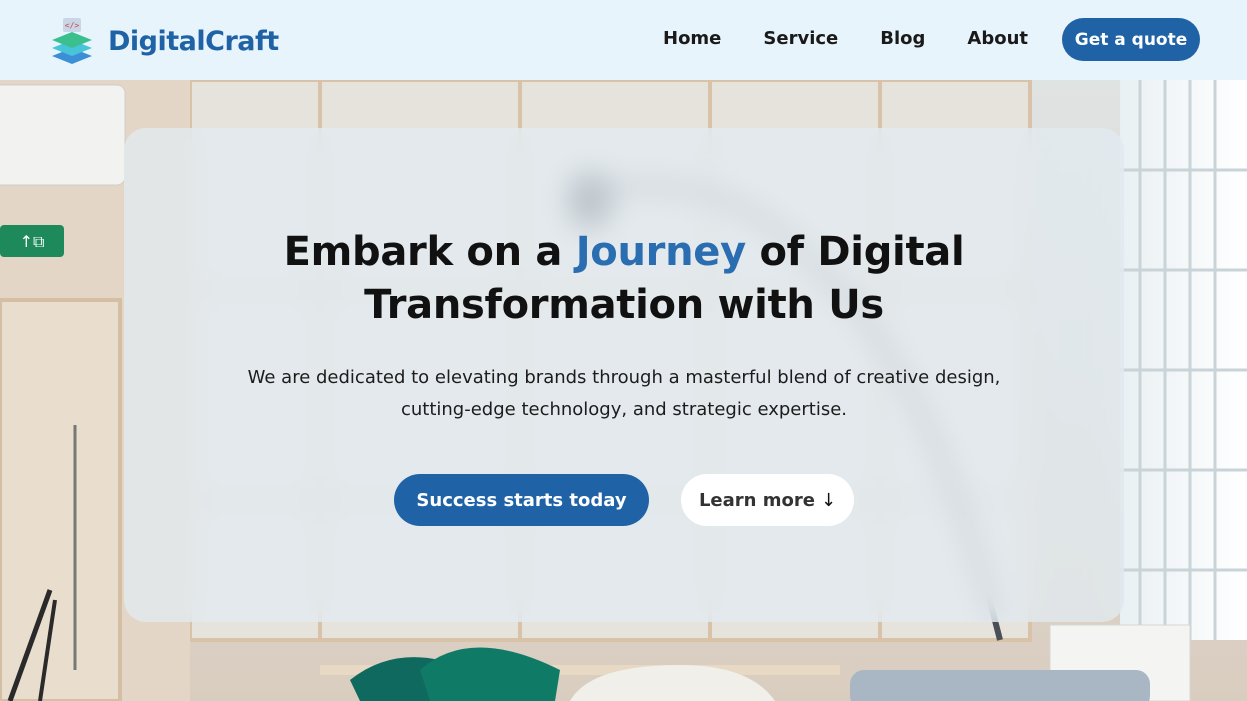  I want to click on main-nav: Home Service Blog About, so click(866, 38).